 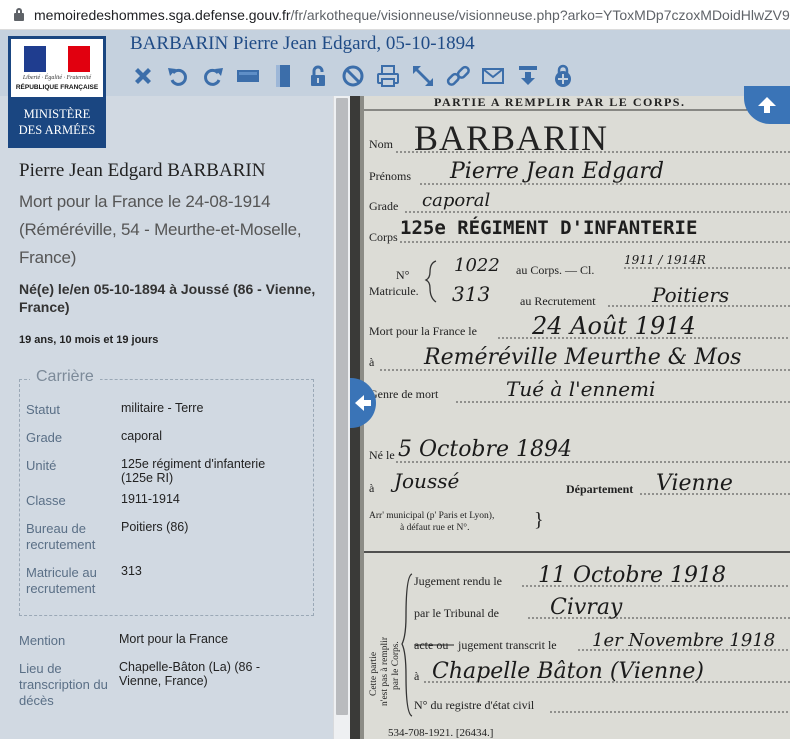 I want to click on doc-footer: 534-708-1921. [26434.], so click(x=440, y=733).